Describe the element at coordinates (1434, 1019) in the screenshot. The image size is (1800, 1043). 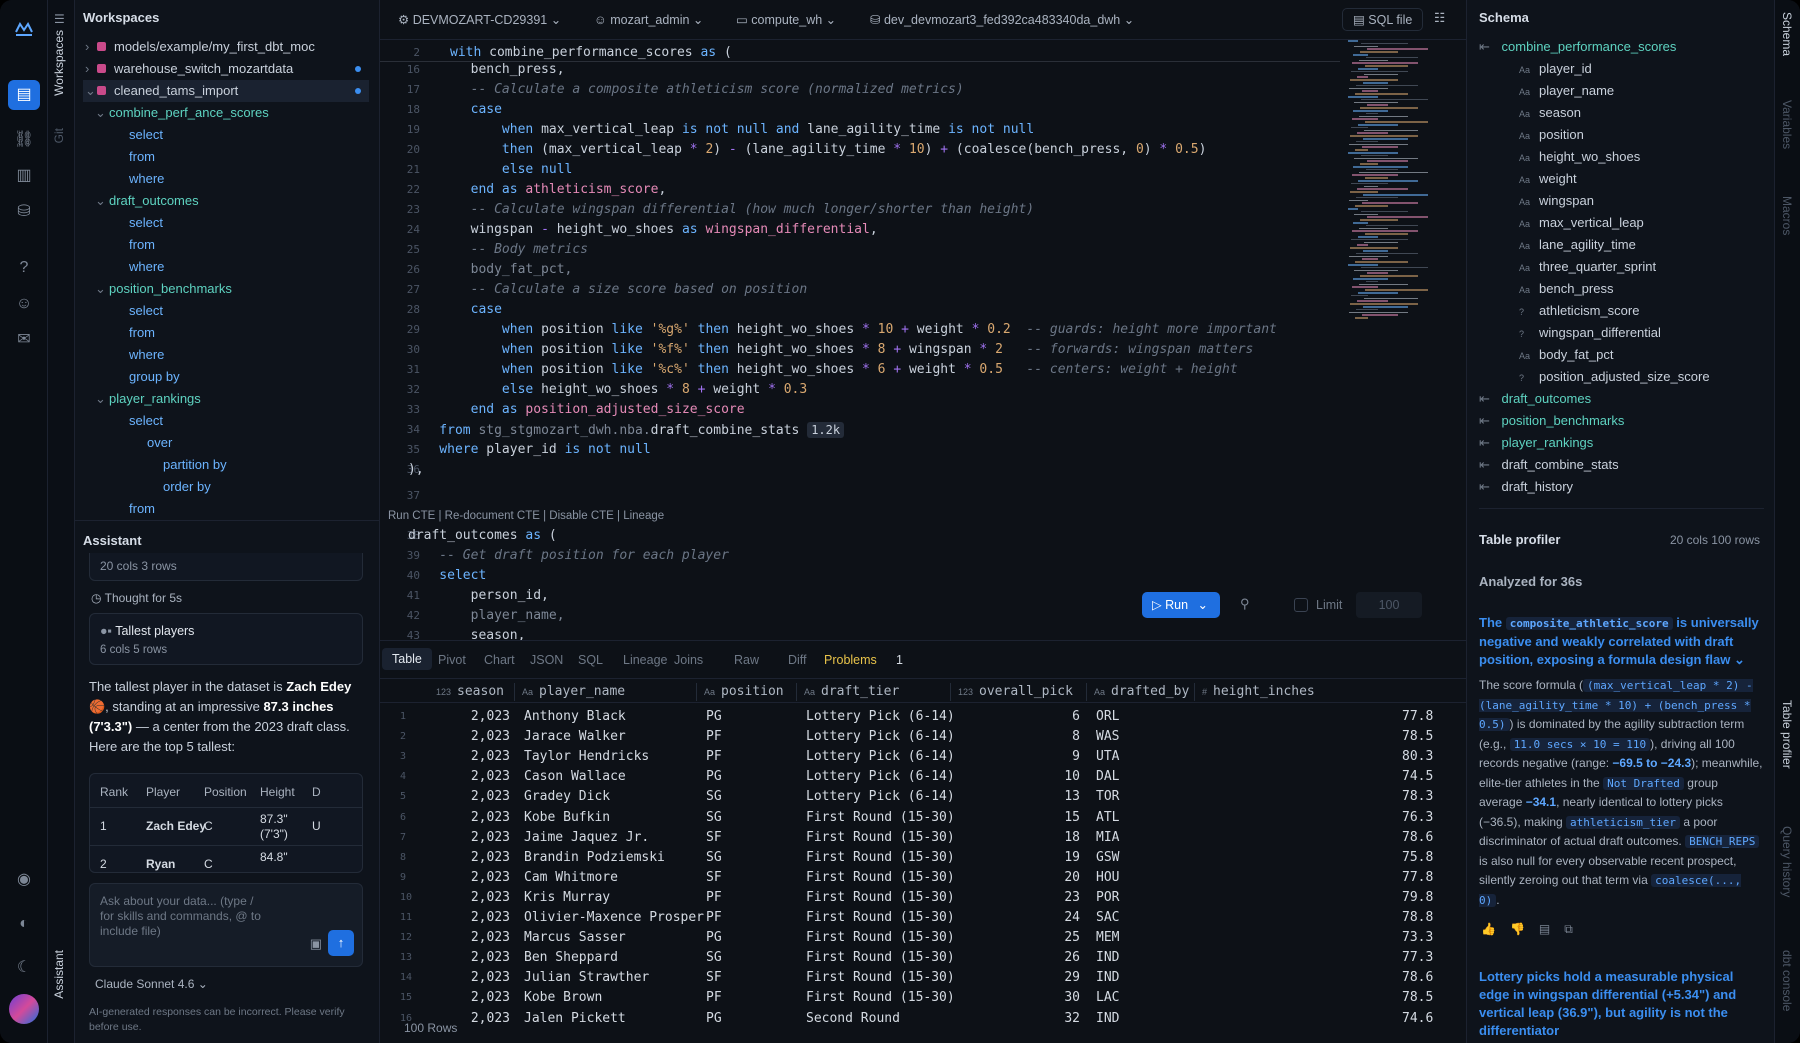
I see `table-cell: 74.6` at that location.